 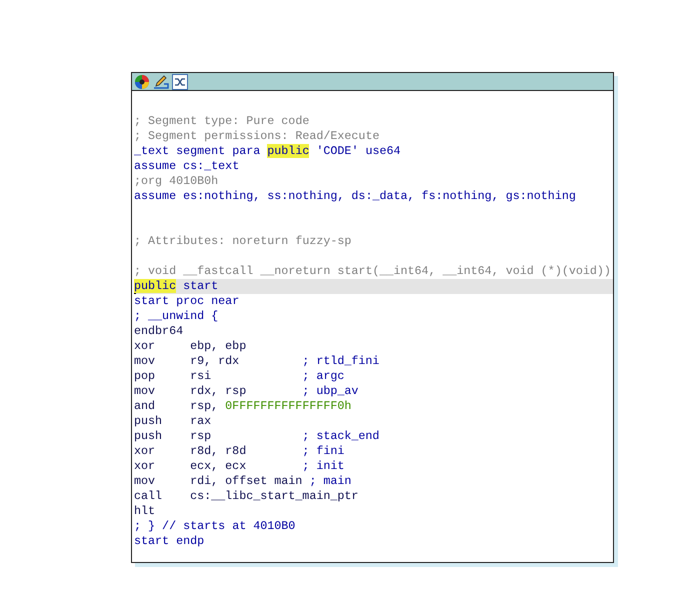 What do you see at coordinates (323, 376) in the screenshot?
I see `code-comment: ; argc` at bounding box center [323, 376].